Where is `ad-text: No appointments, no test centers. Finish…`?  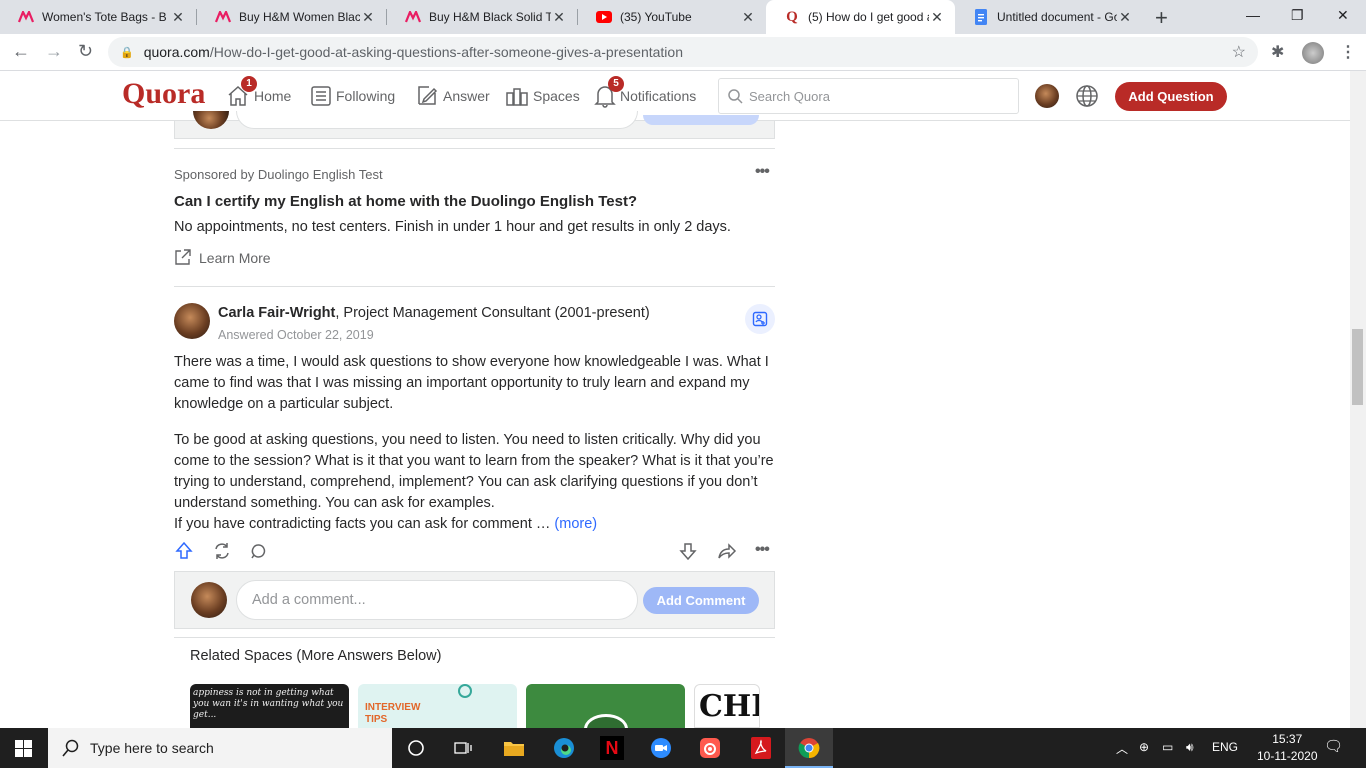 ad-text: No appointments, no test centers. Finish… is located at coordinates (452, 227).